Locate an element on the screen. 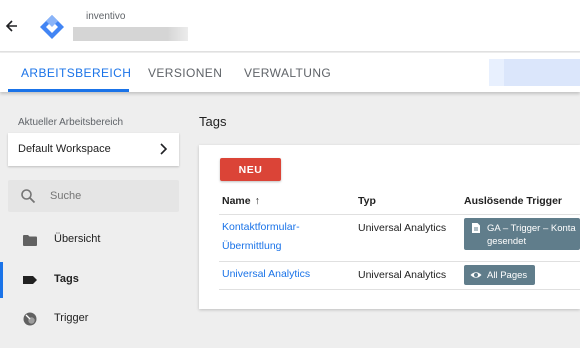 The image size is (580, 348). tag-name-line: Kontaktformular- is located at coordinates (261, 227).